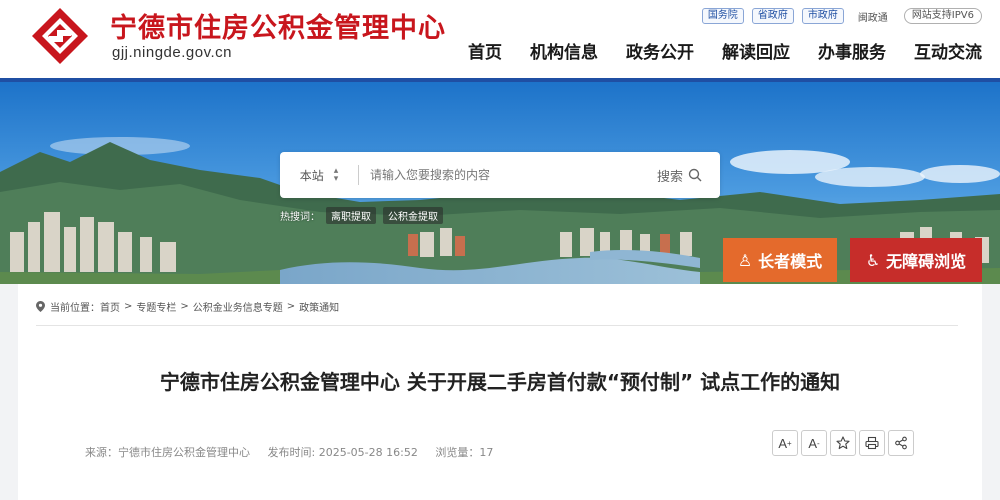 The image size is (1000, 500). What do you see at coordinates (745, 260) in the screenshot?
I see `elder-icon: ♙` at bounding box center [745, 260].